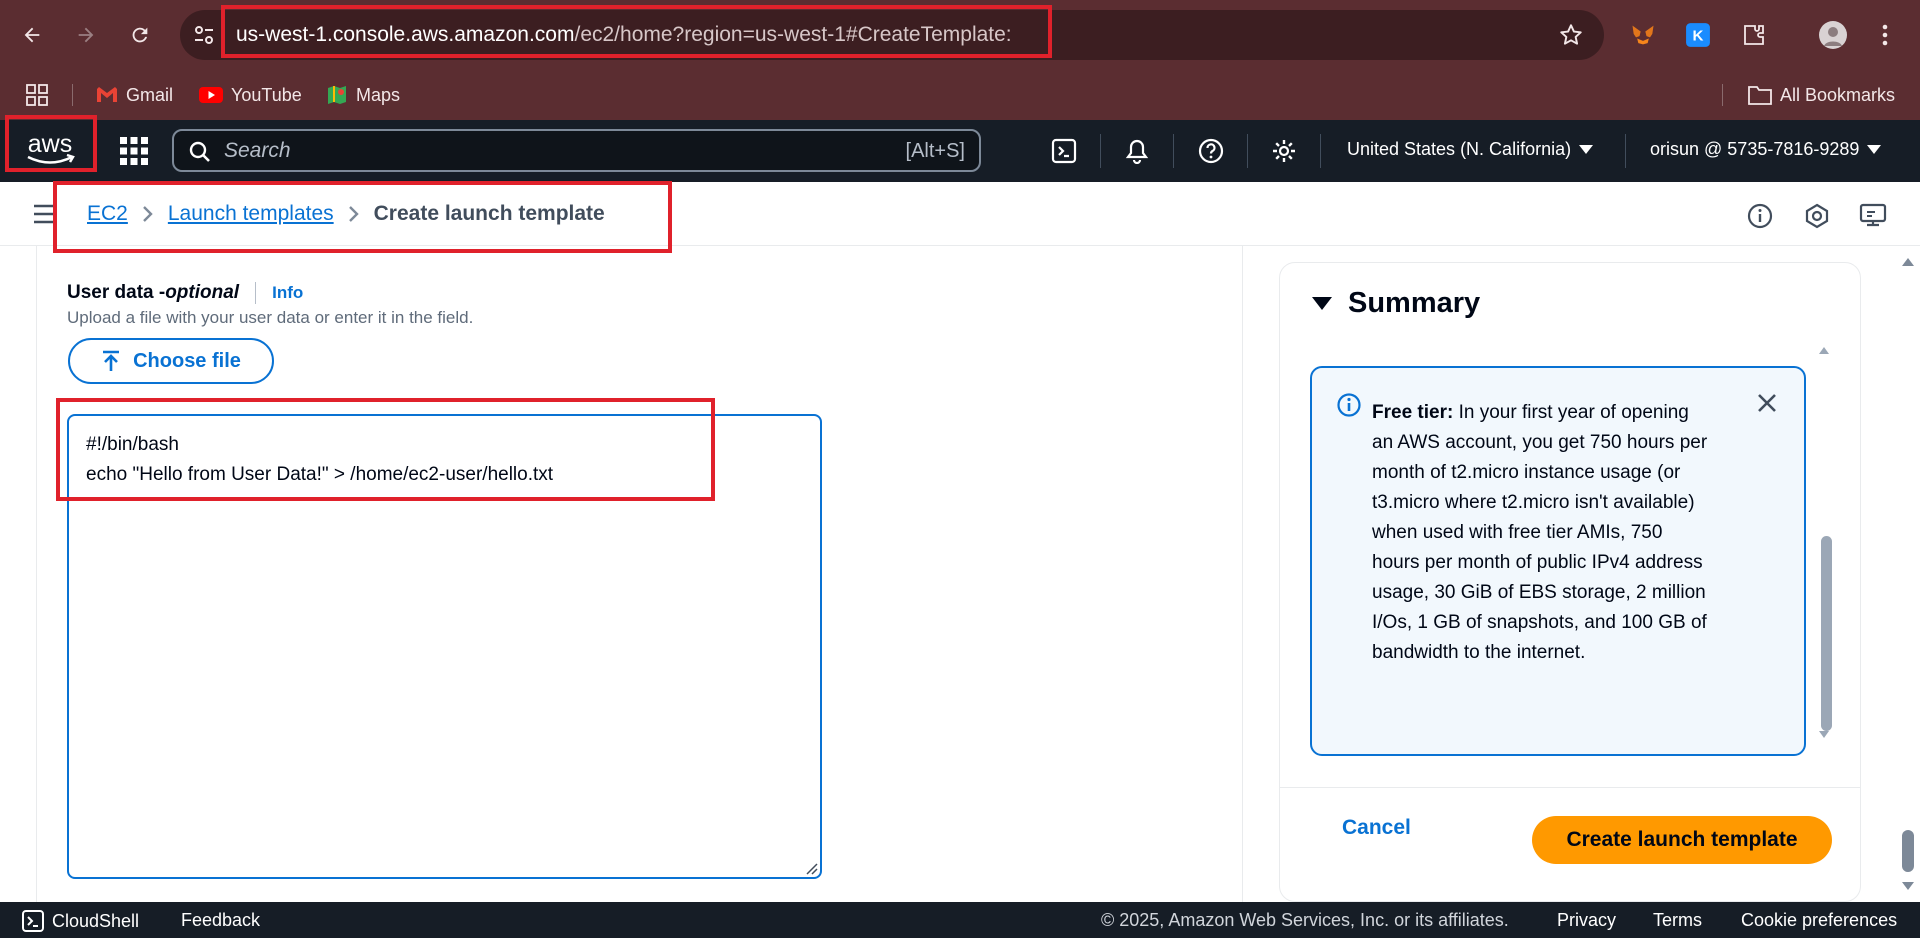  Describe the element at coordinates (1885, 35) in the screenshot. I see `browser-menu-icon` at that location.